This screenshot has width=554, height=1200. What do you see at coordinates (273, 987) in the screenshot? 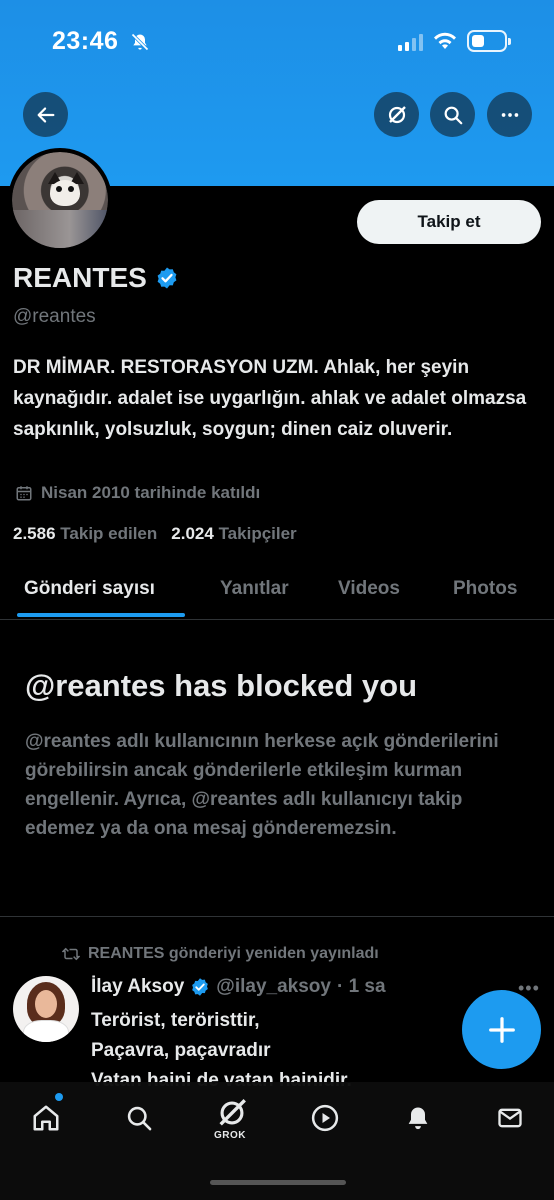
I see `post-author-handle: @ilay_aksoy` at bounding box center [273, 987].